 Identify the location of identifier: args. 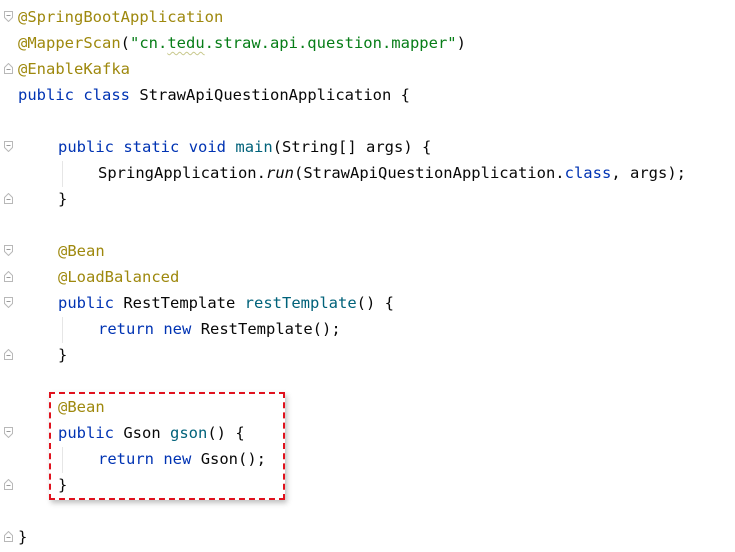
(648, 173).